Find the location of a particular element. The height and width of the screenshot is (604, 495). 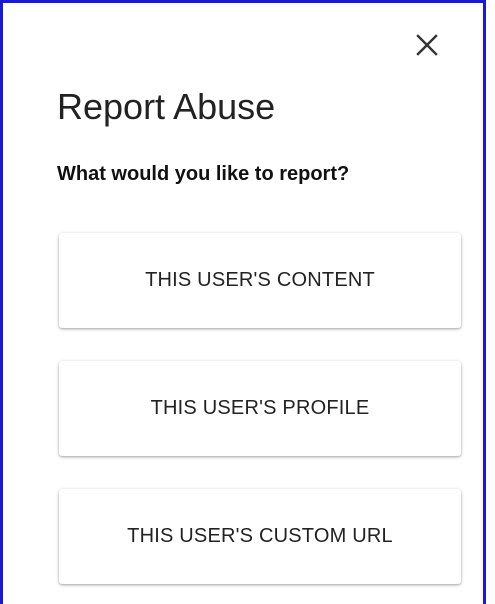

dialog-title: Report Abuse is located at coordinates (166, 106).